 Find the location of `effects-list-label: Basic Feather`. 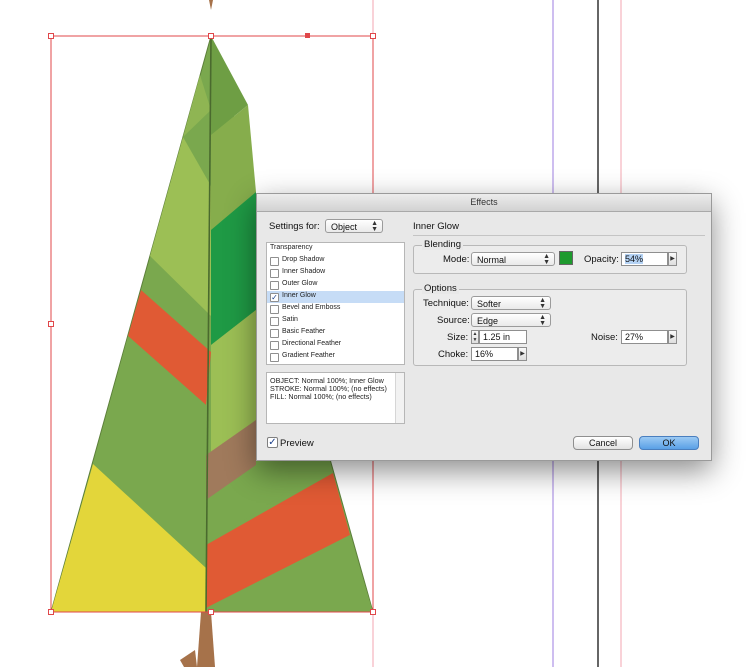

effects-list-label: Basic Feather is located at coordinates (304, 331).